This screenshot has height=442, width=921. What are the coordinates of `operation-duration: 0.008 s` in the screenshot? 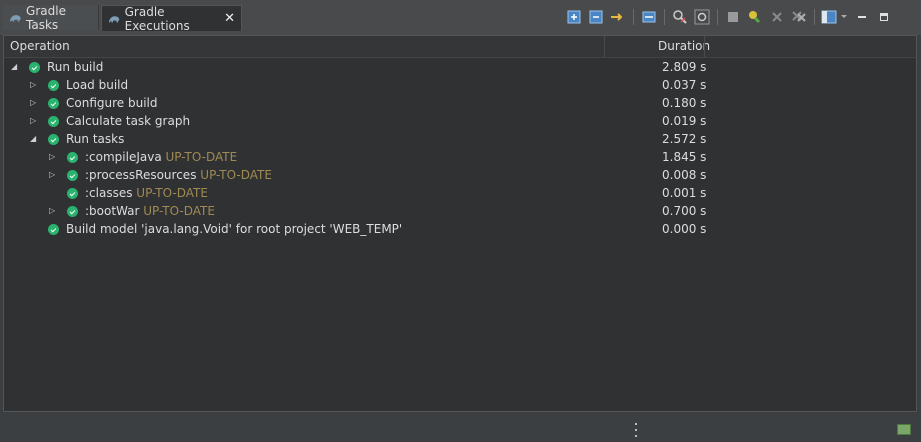 It's located at (684, 175).